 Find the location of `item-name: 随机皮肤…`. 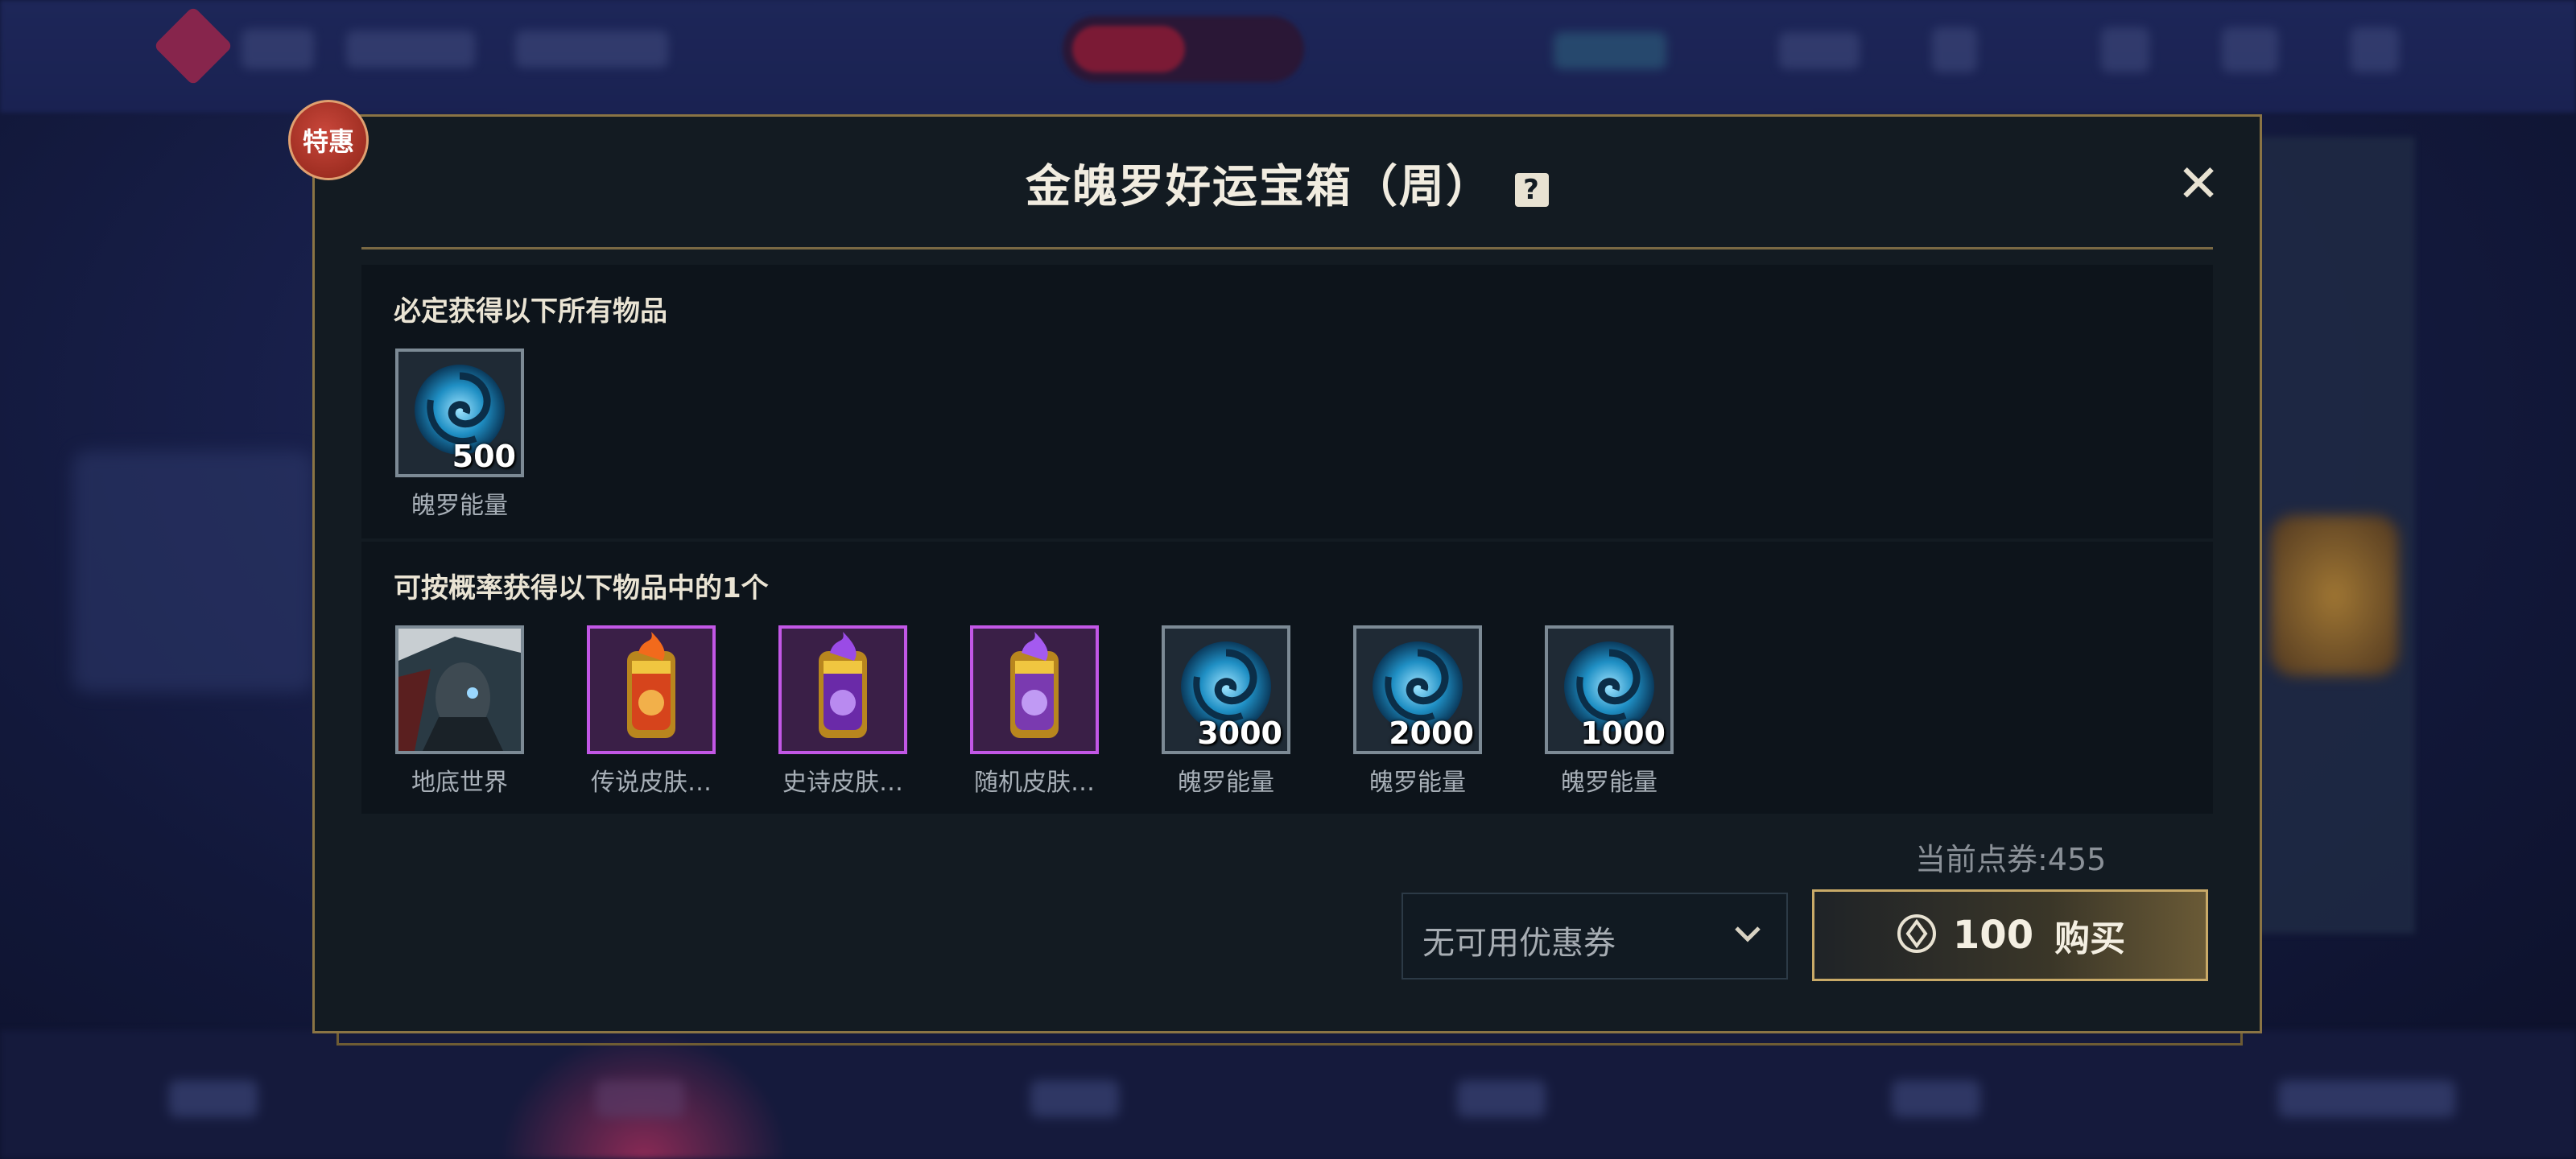

item-name: 随机皮肤… is located at coordinates (1034, 783).